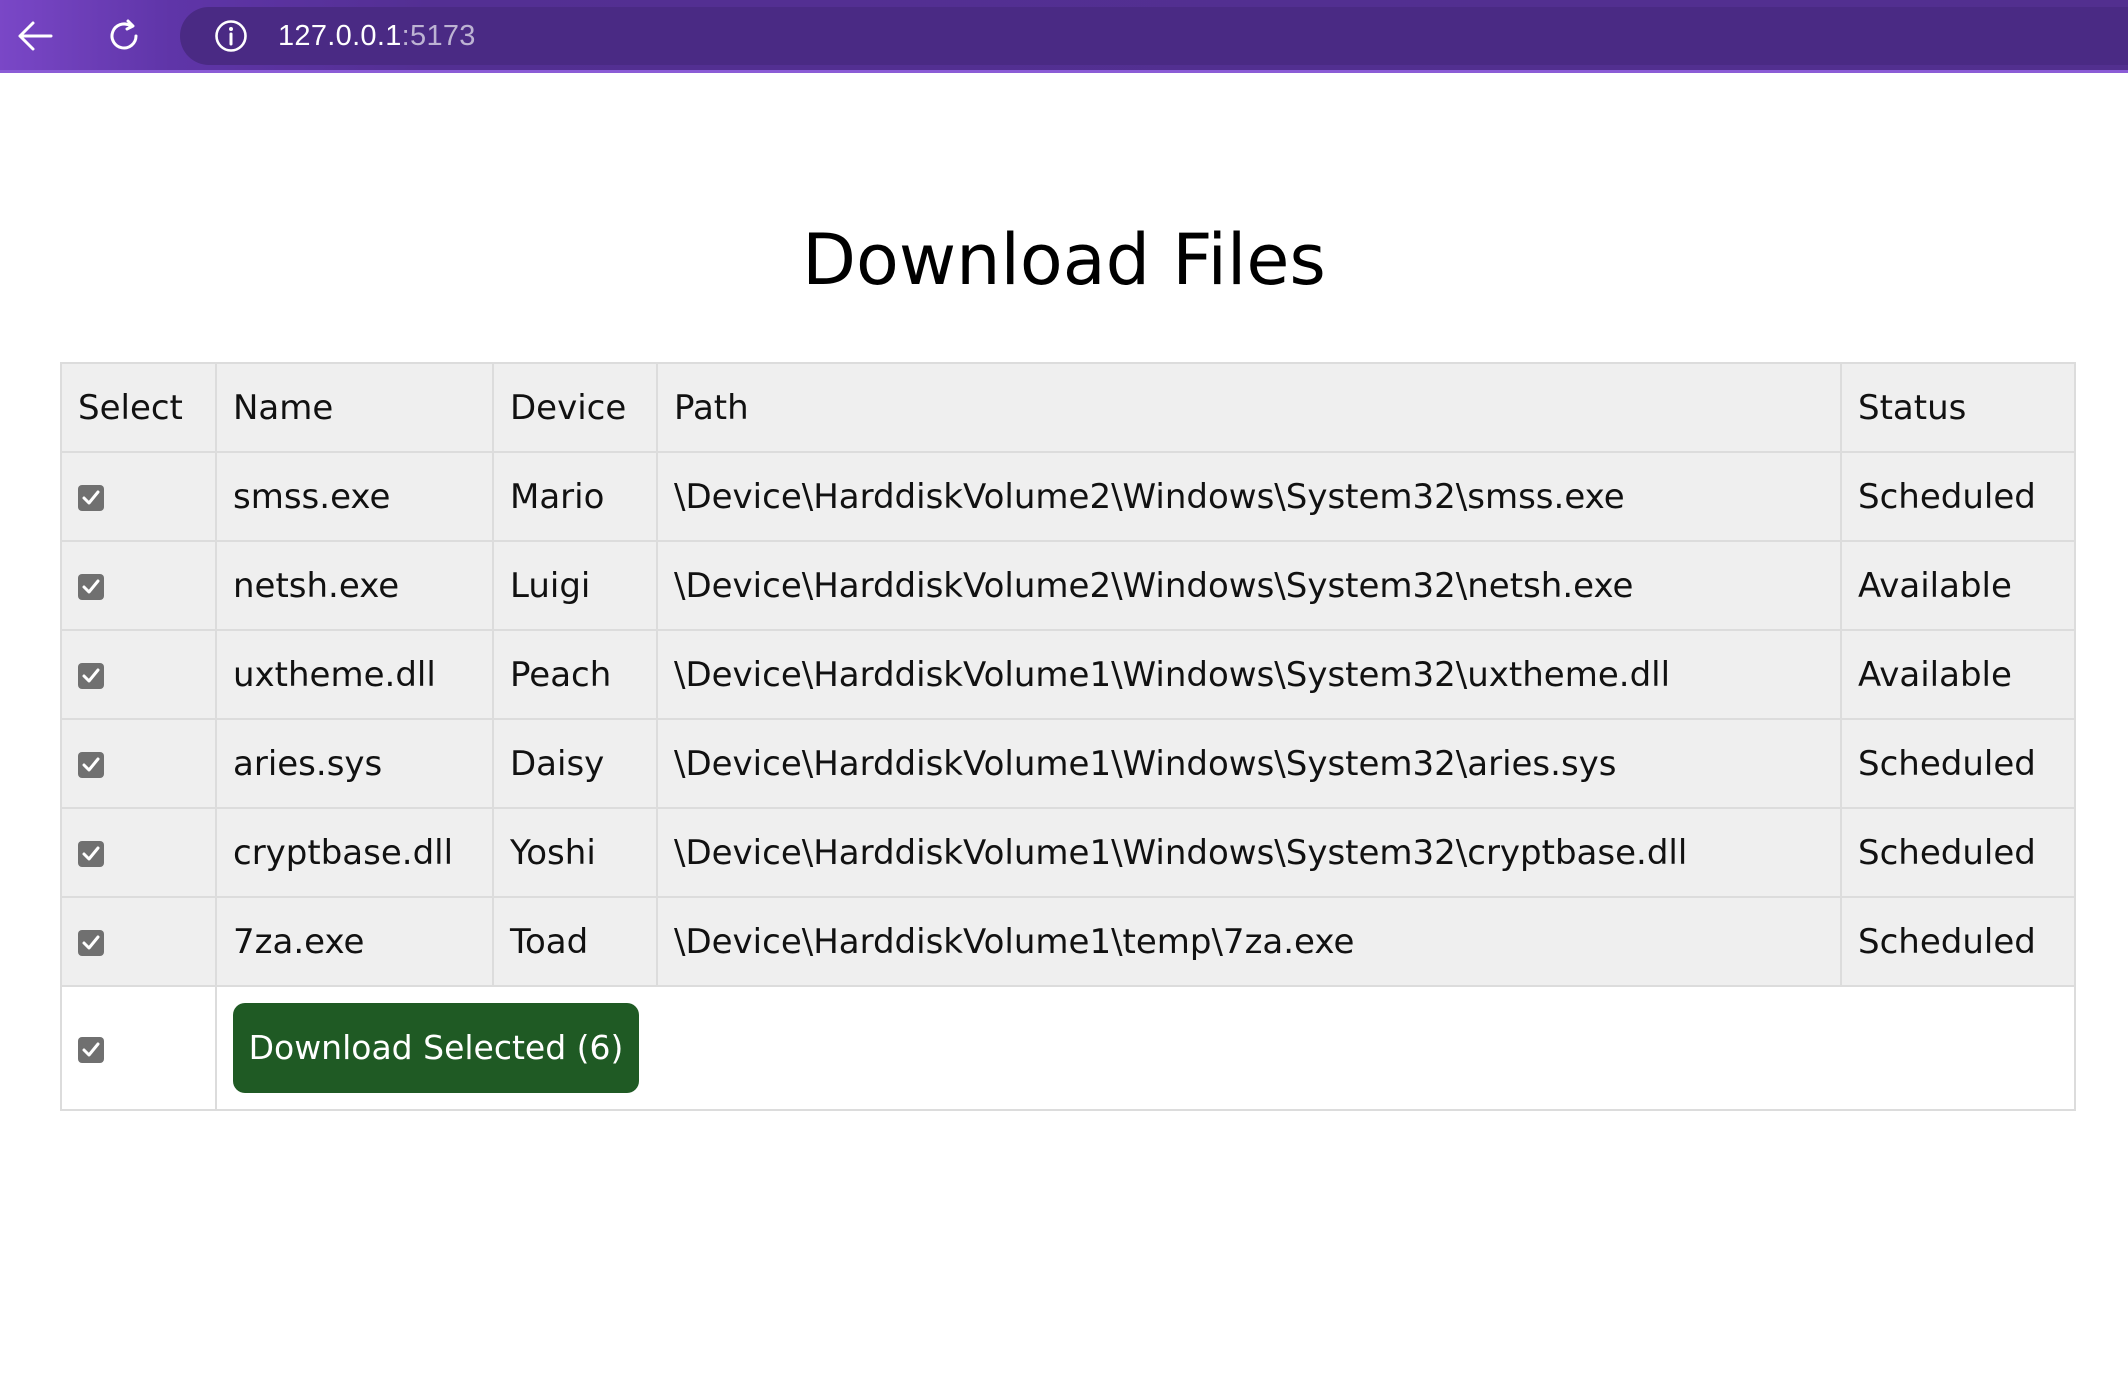 The height and width of the screenshot is (1394, 2128). I want to click on reload-icon, so click(124, 36).